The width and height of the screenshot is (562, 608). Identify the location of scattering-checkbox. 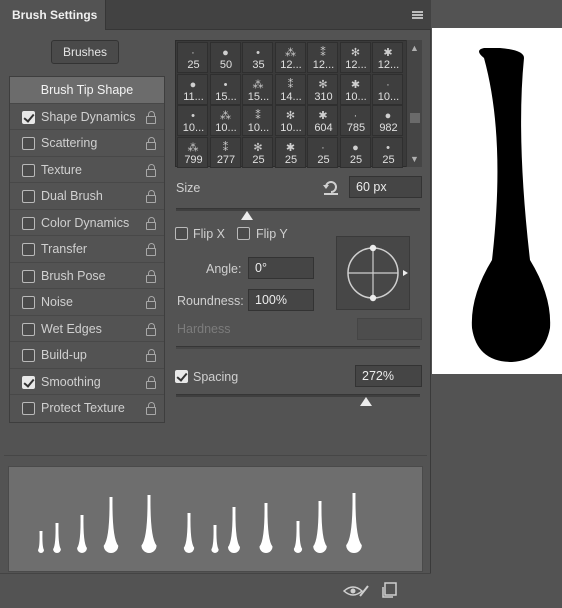
(28, 143).